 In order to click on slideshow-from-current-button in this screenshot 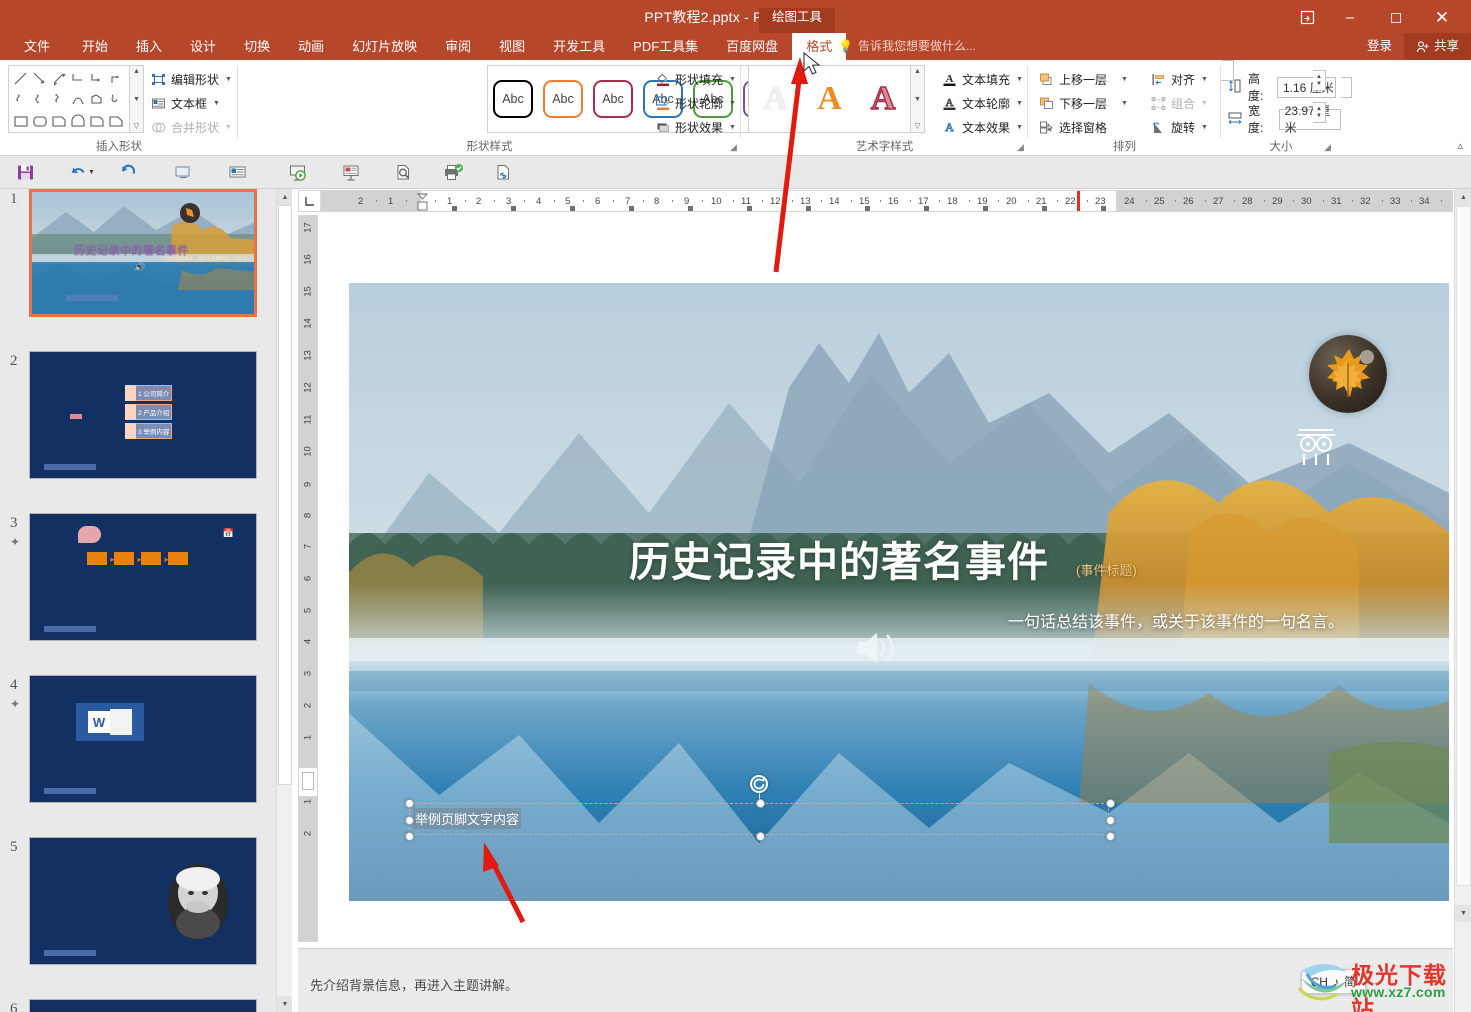, I will do `click(298, 172)`.